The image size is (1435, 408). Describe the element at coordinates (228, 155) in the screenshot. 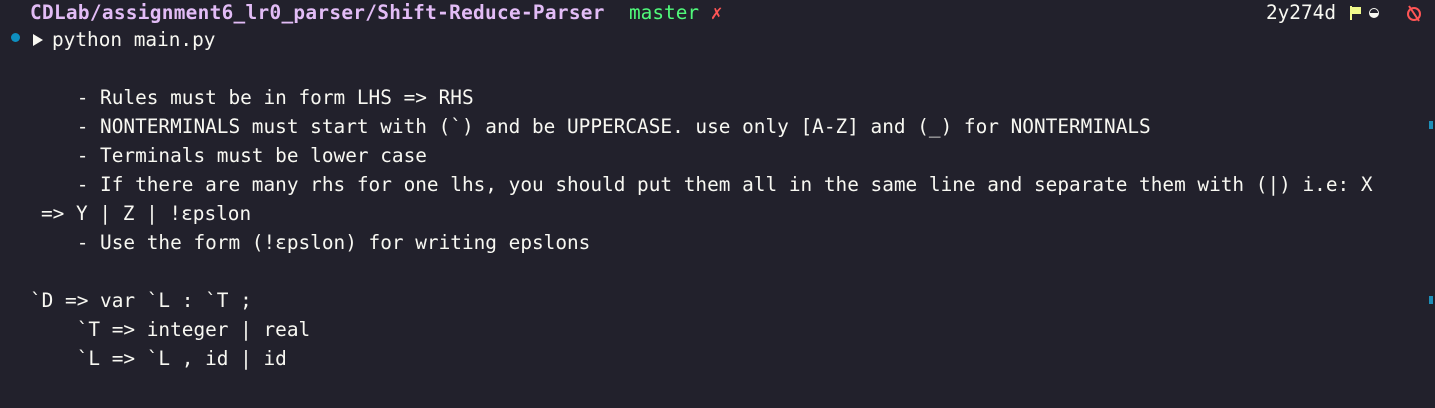

I see `output-line: - Terminals must be lower case` at that location.